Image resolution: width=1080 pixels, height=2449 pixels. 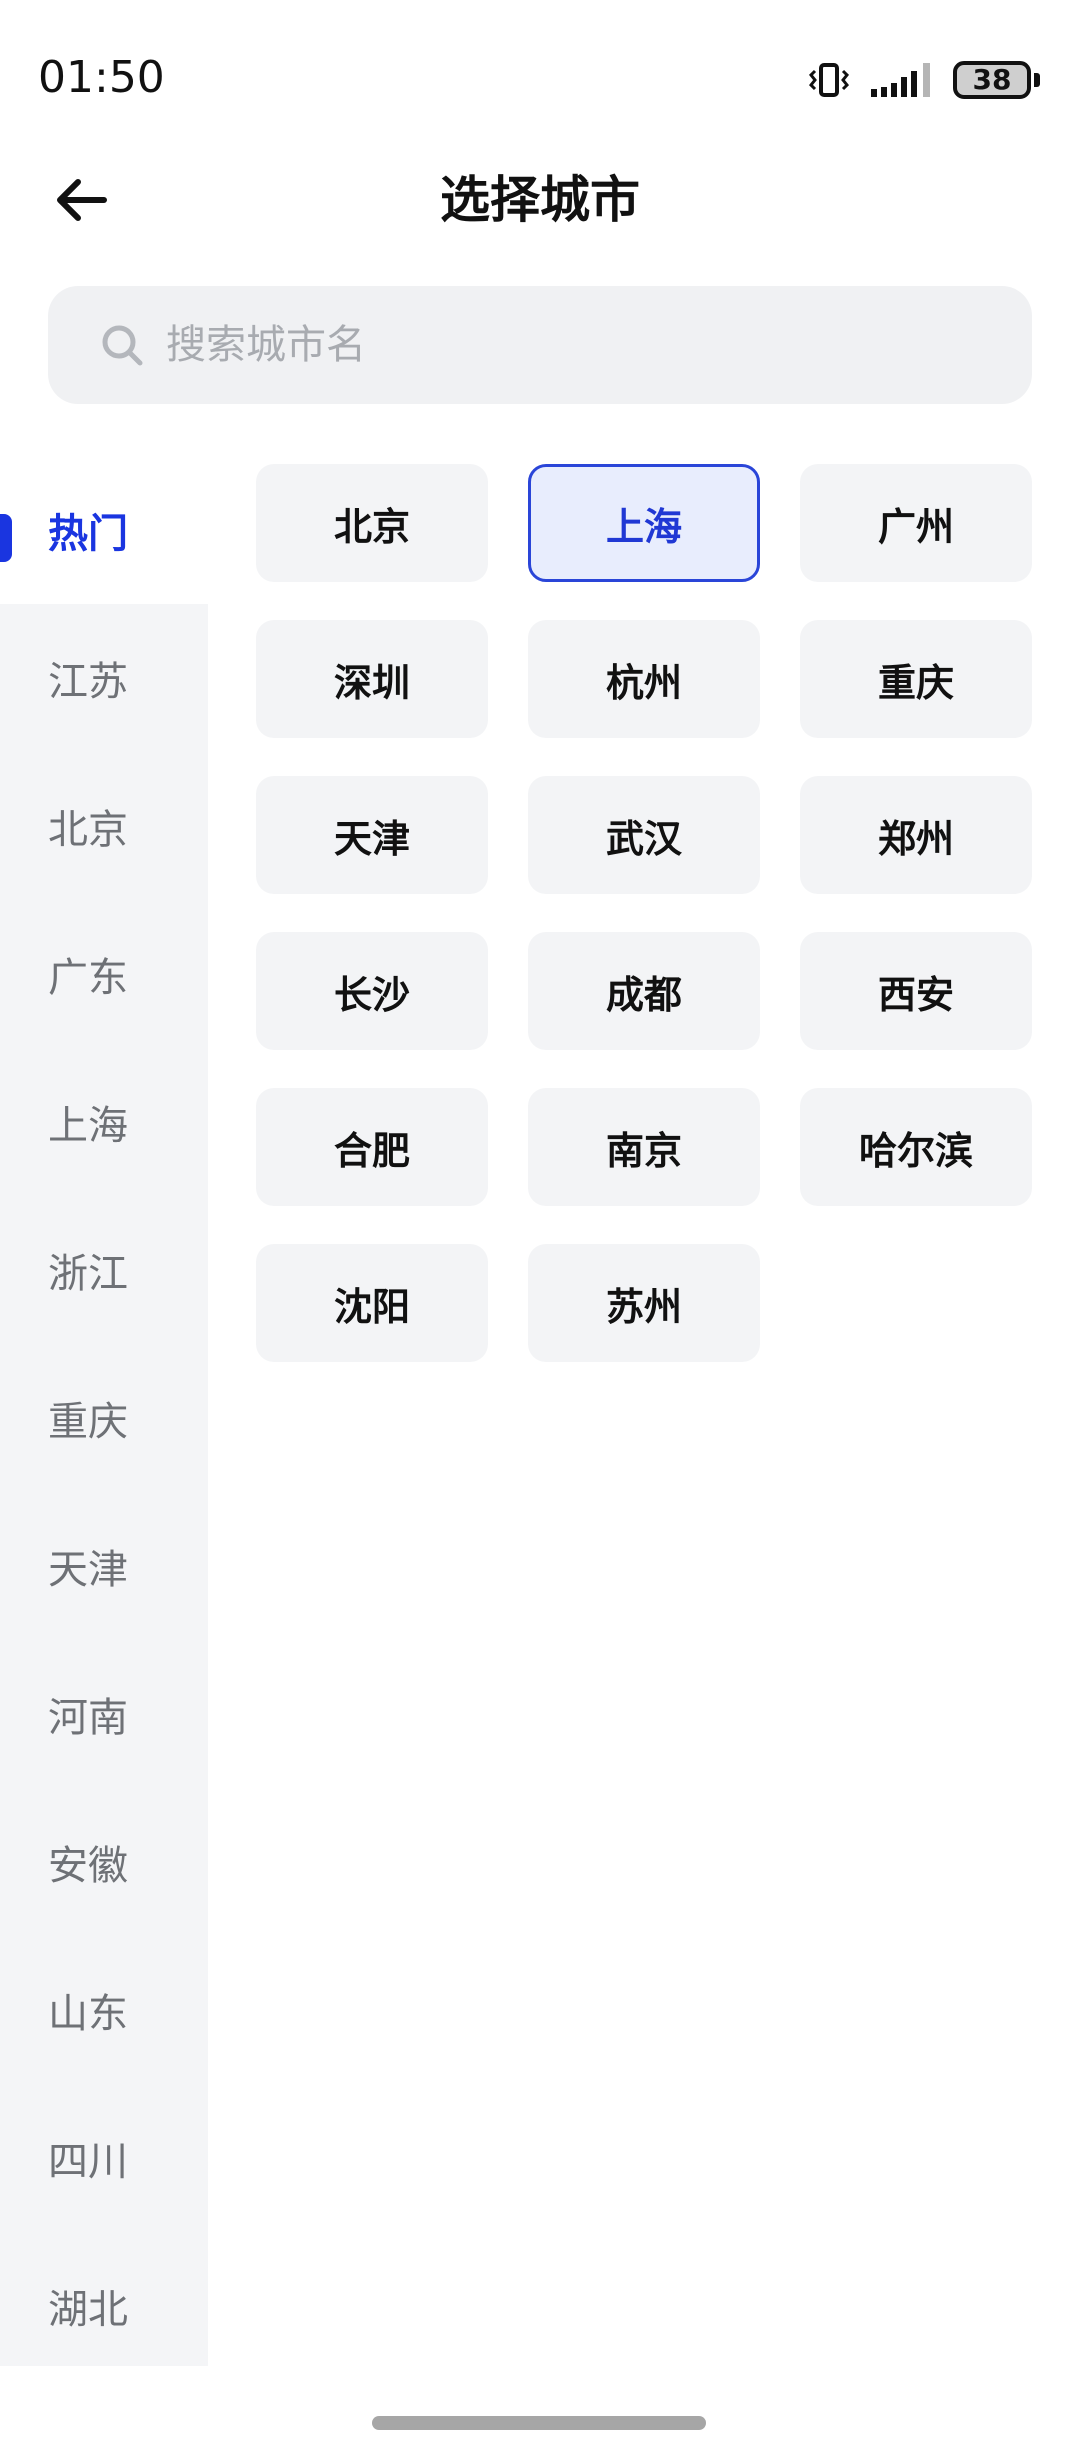 I want to click on sidebar-item-label: 热门, so click(x=88, y=534).